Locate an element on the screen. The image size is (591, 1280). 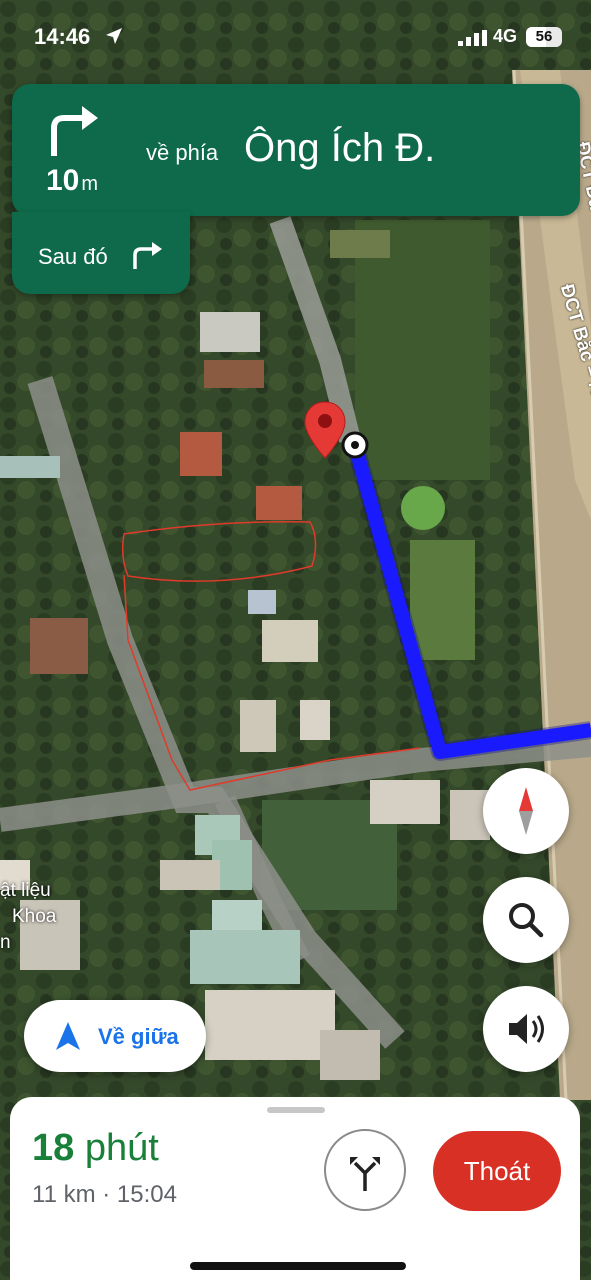
trip-summary: 11 km · 15:04 is located at coordinates (104, 1194).